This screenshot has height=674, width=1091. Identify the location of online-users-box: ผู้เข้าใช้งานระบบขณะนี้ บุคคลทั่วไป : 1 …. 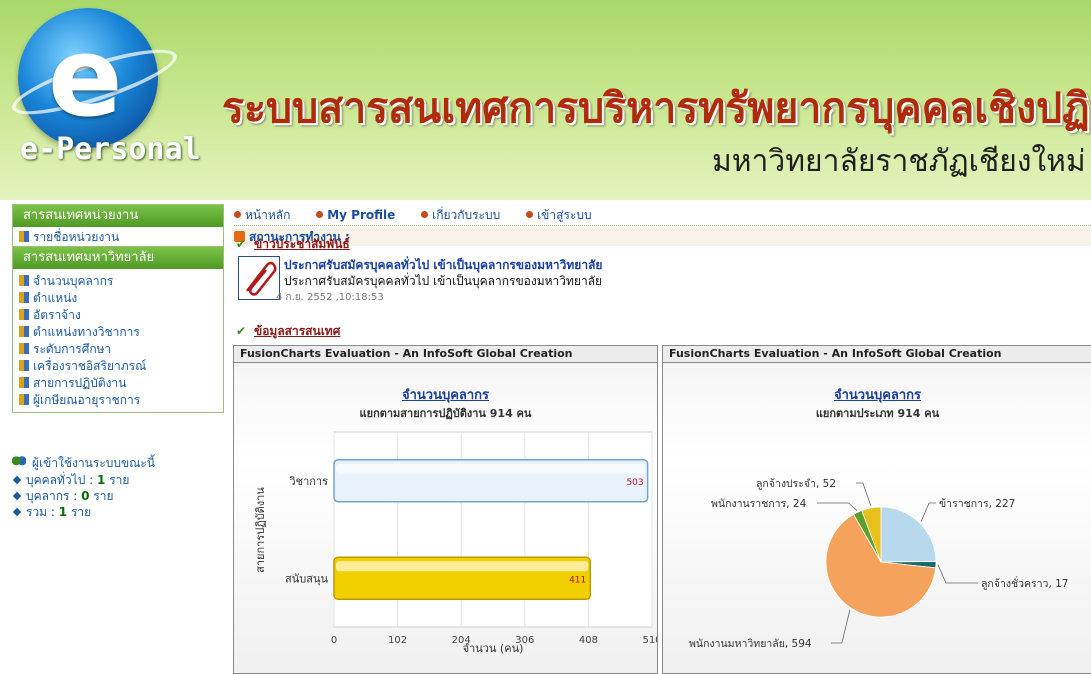
(117, 487).